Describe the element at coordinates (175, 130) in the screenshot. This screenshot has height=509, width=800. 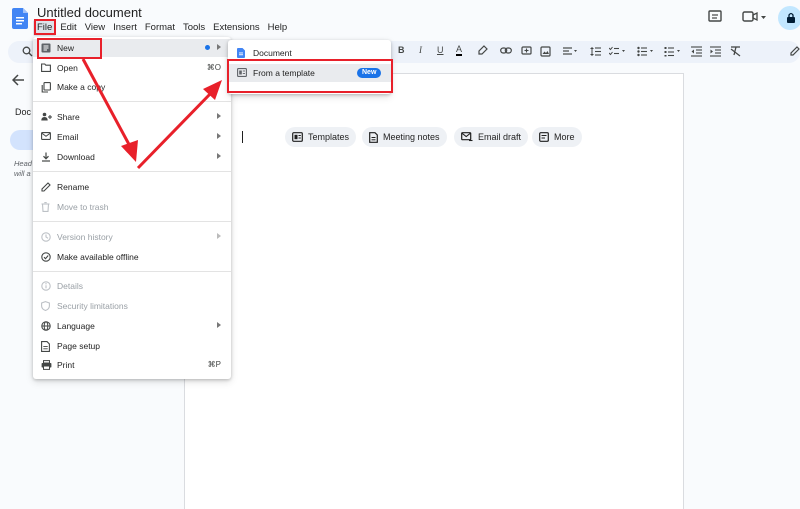
I see `annotation-arrow-up` at that location.